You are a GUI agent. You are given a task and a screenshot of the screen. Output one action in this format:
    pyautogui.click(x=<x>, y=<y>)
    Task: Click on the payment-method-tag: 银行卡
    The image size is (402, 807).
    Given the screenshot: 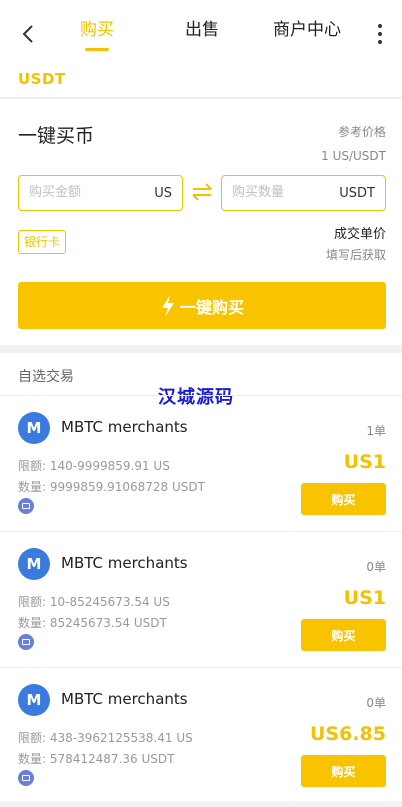 What is the action you would take?
    pyautogui.click(x=42, y=242)
    